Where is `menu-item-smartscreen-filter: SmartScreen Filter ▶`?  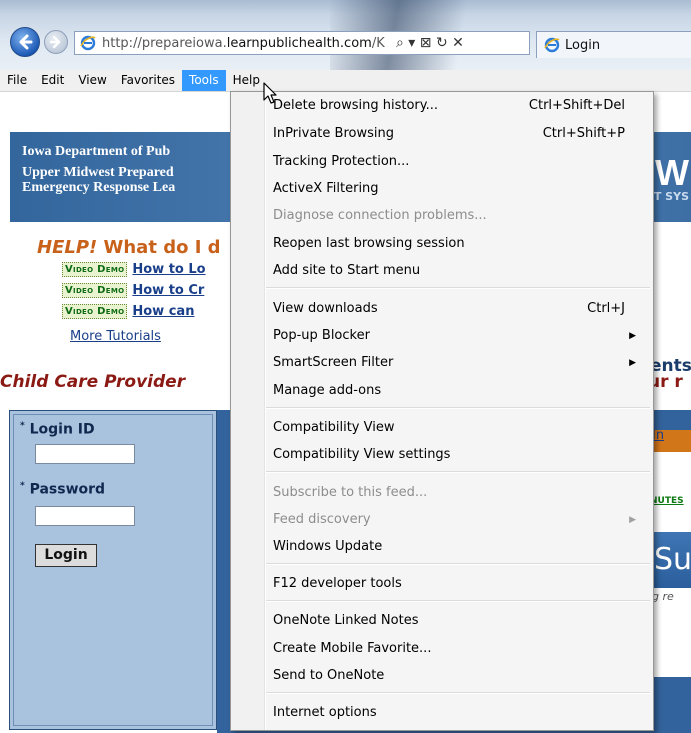 menu-item-smartscreen-filter: SmartScreen Filter ▶ is located at coordinates (459, 363).